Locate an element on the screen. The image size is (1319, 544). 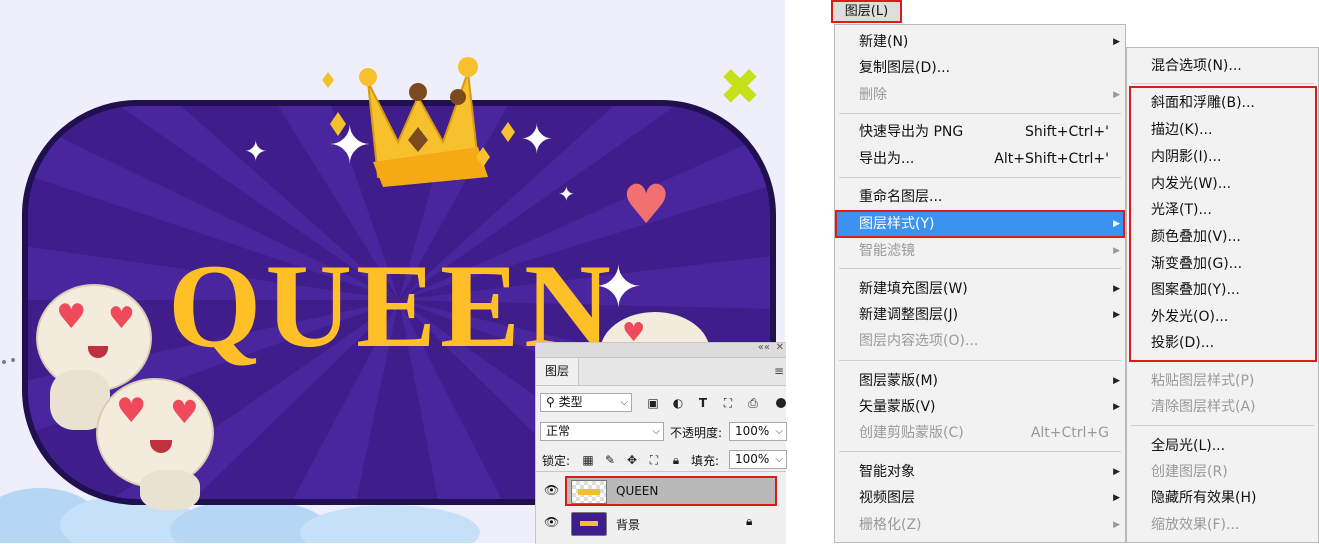
menu-item-label: 图层蒙版(M) is located at coordinates (899, 381).